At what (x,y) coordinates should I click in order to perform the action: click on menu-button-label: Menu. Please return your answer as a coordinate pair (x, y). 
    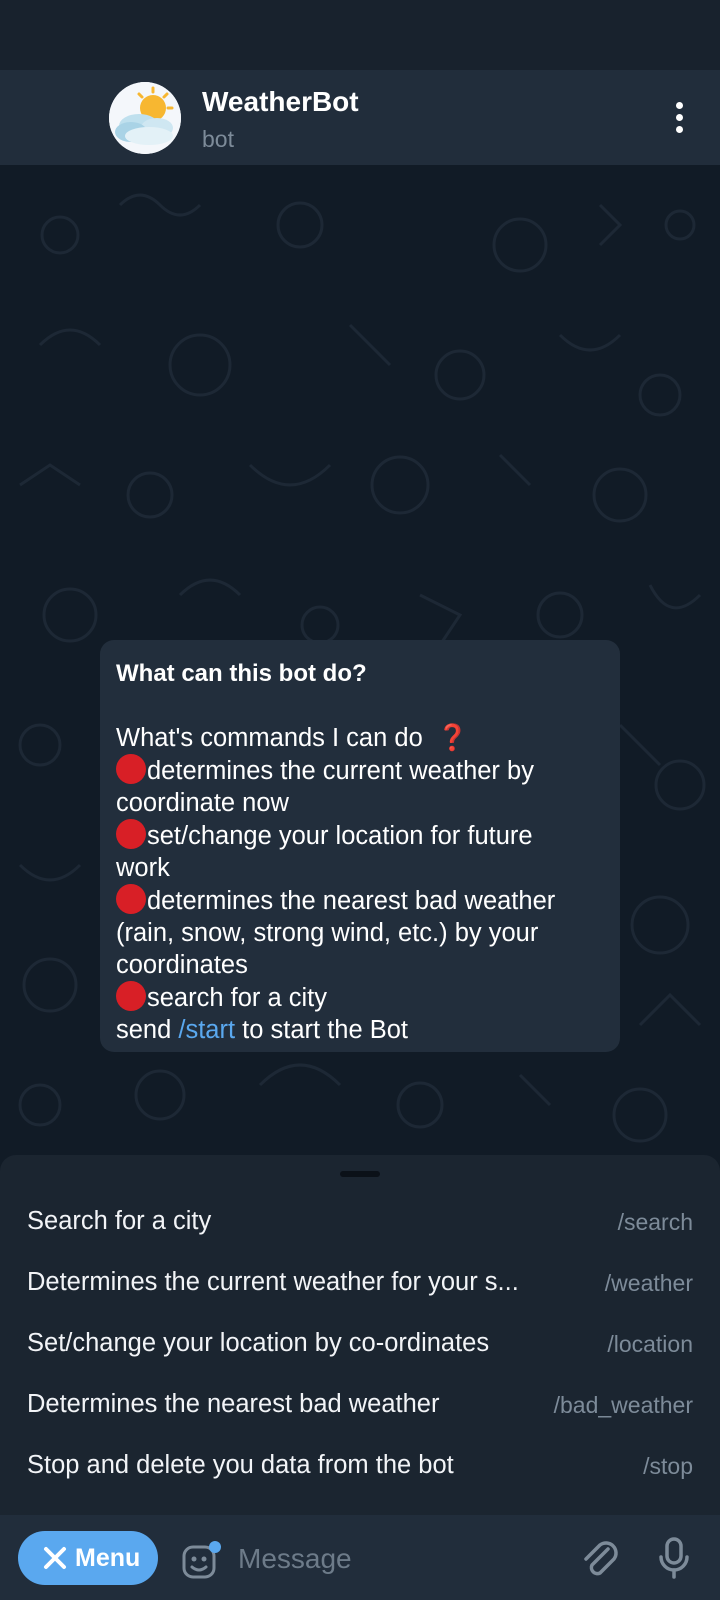
    Looking at the image, I should click on (108, 1558).